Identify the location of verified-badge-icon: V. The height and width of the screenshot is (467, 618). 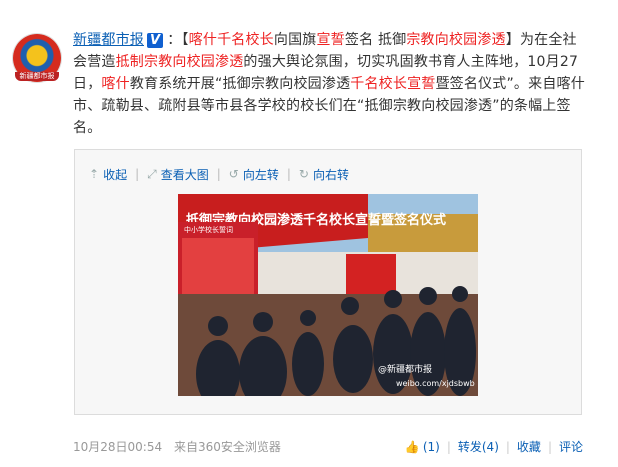
(155, 40).